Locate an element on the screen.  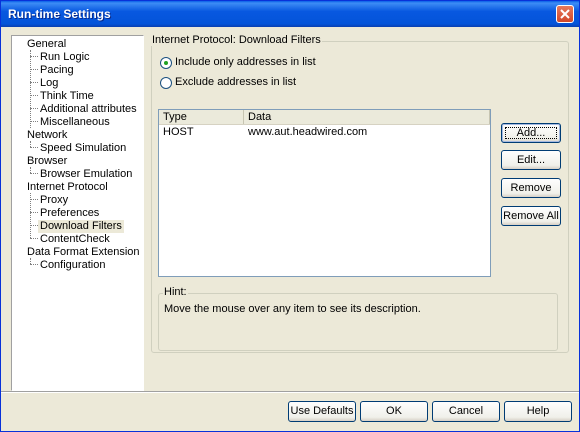
cancel-label: Cancel is located at coordinates (466, 411).